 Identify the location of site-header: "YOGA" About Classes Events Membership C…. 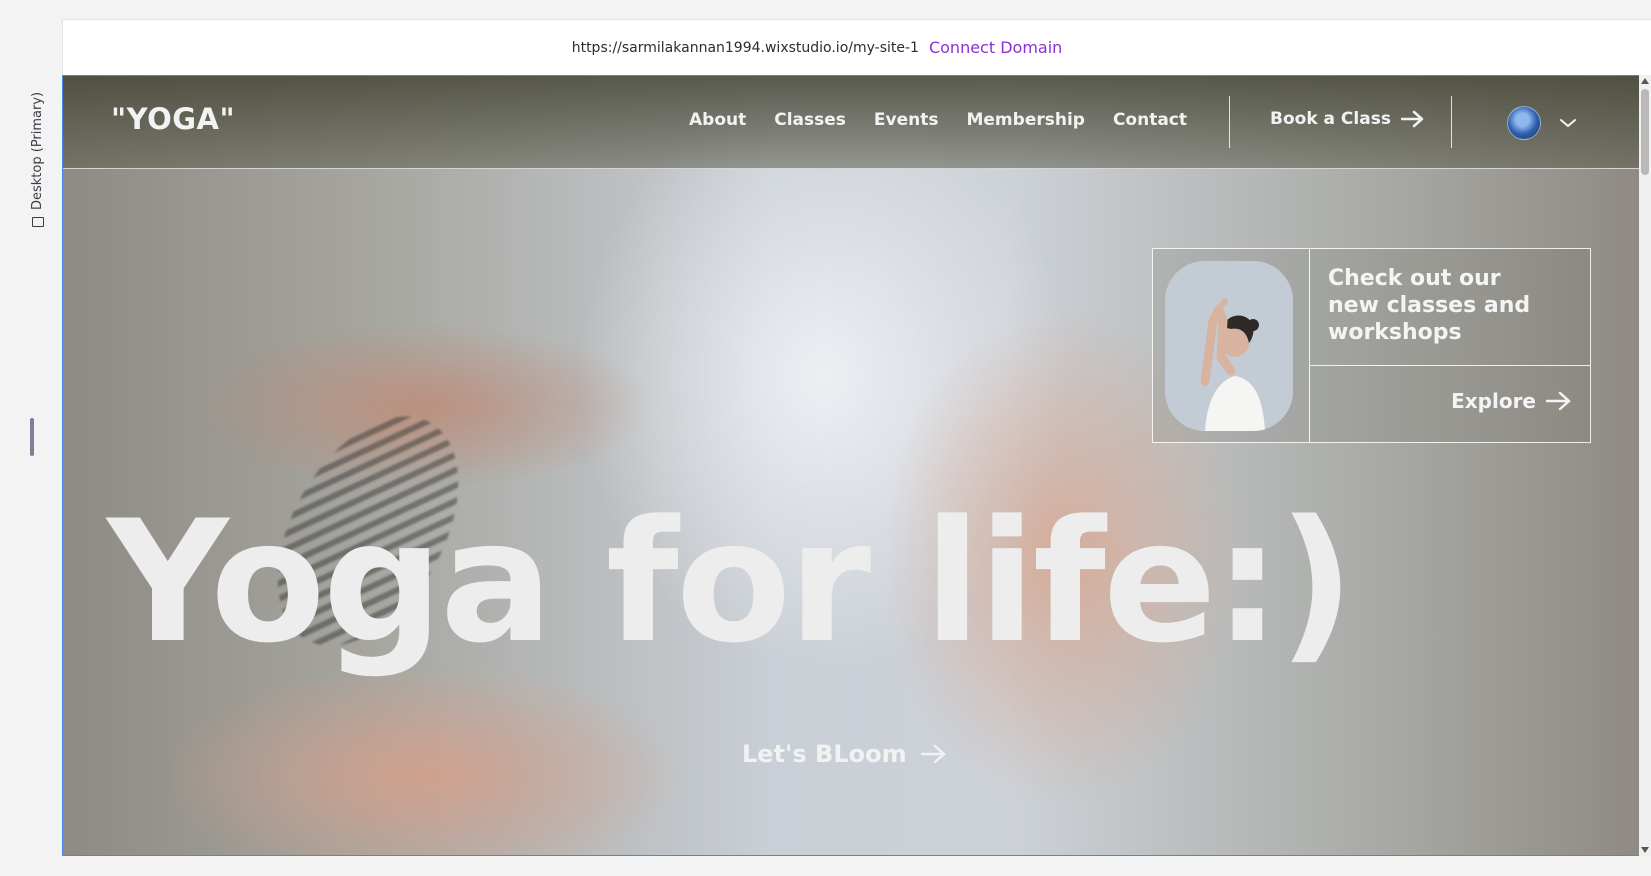
(851, 122).